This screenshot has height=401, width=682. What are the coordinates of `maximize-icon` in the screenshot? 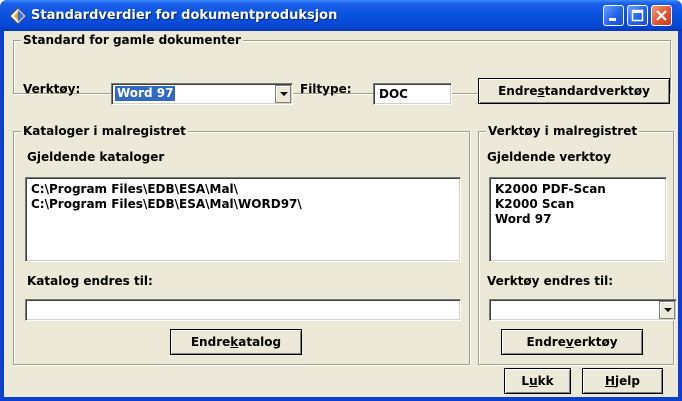 It's located at (637, 15).